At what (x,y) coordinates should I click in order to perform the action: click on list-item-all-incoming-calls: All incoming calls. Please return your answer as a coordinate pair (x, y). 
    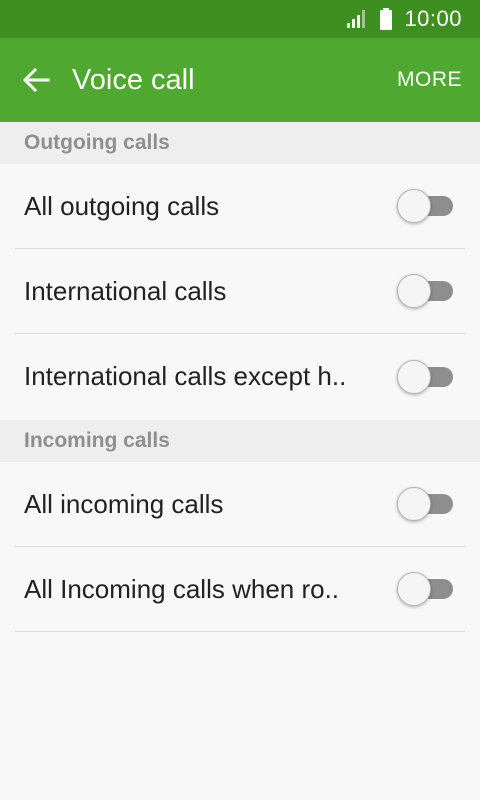
    Looking at the image, I should click on (240, 504).